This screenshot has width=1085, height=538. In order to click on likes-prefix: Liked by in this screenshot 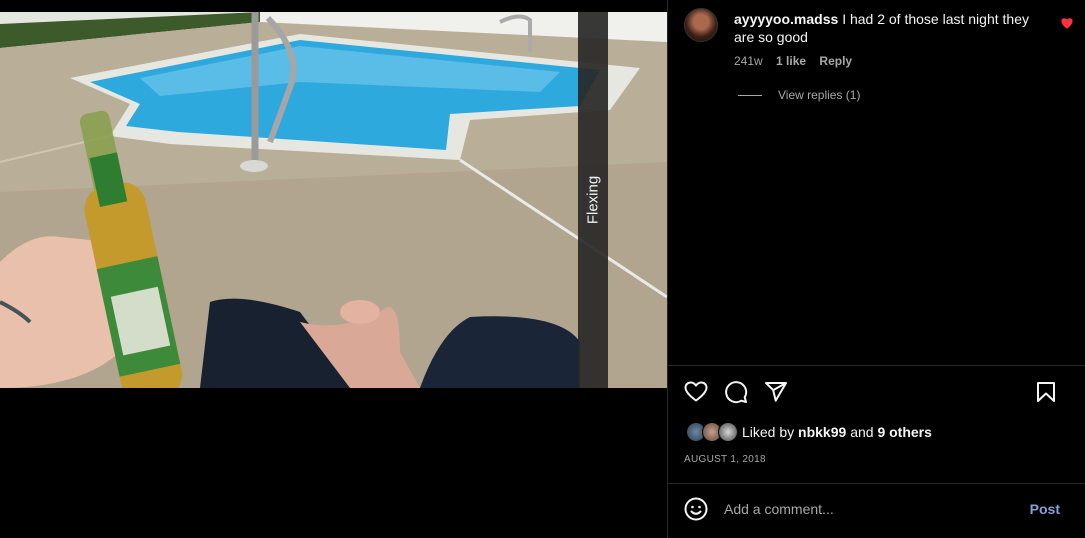, I will do `click(768, 432)`.